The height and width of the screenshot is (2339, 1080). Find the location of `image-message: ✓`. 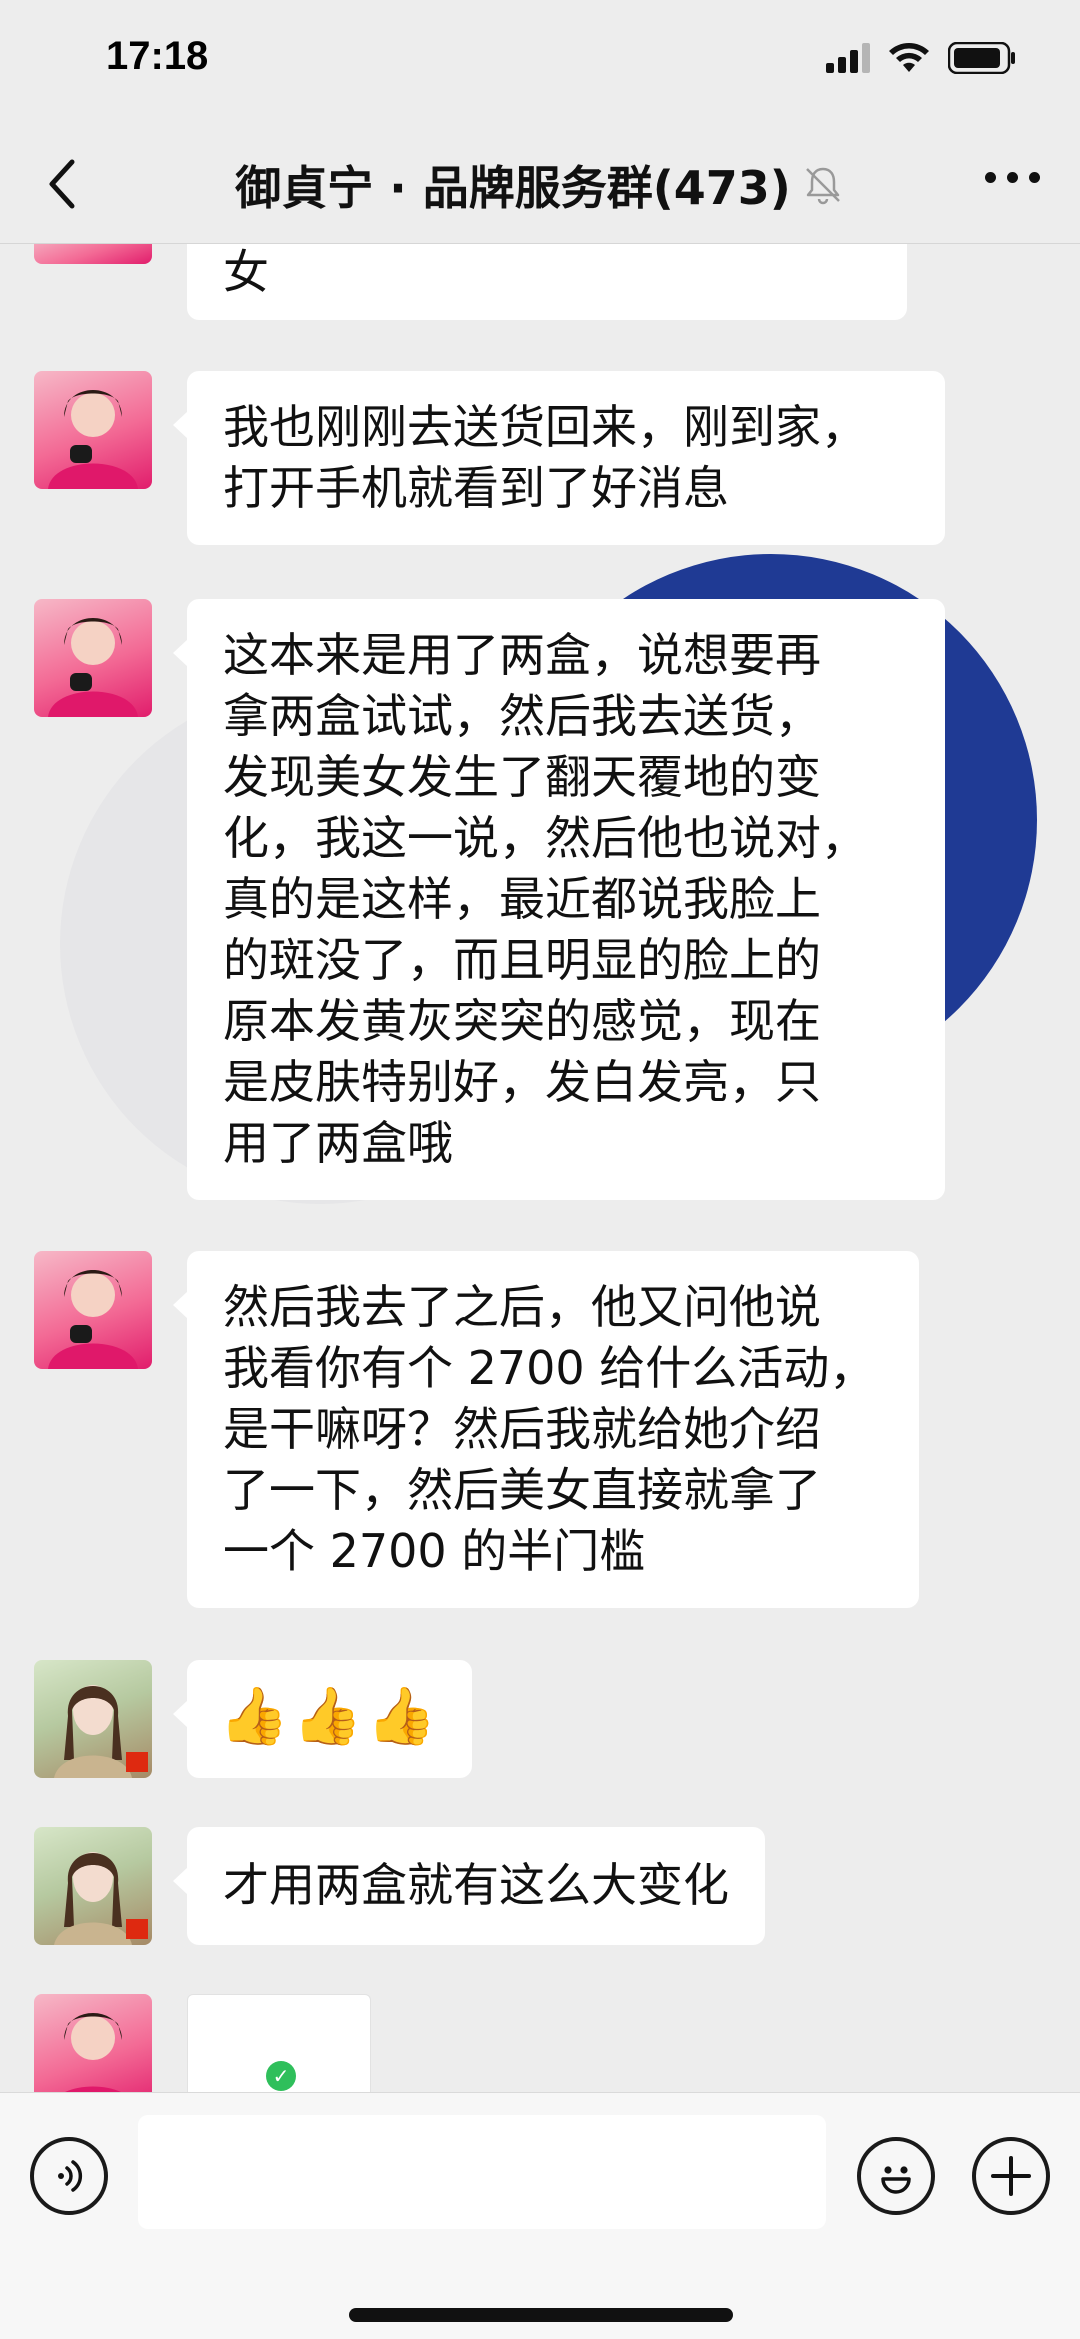

image-message: ✓ is located at coordinates (279, 2043).